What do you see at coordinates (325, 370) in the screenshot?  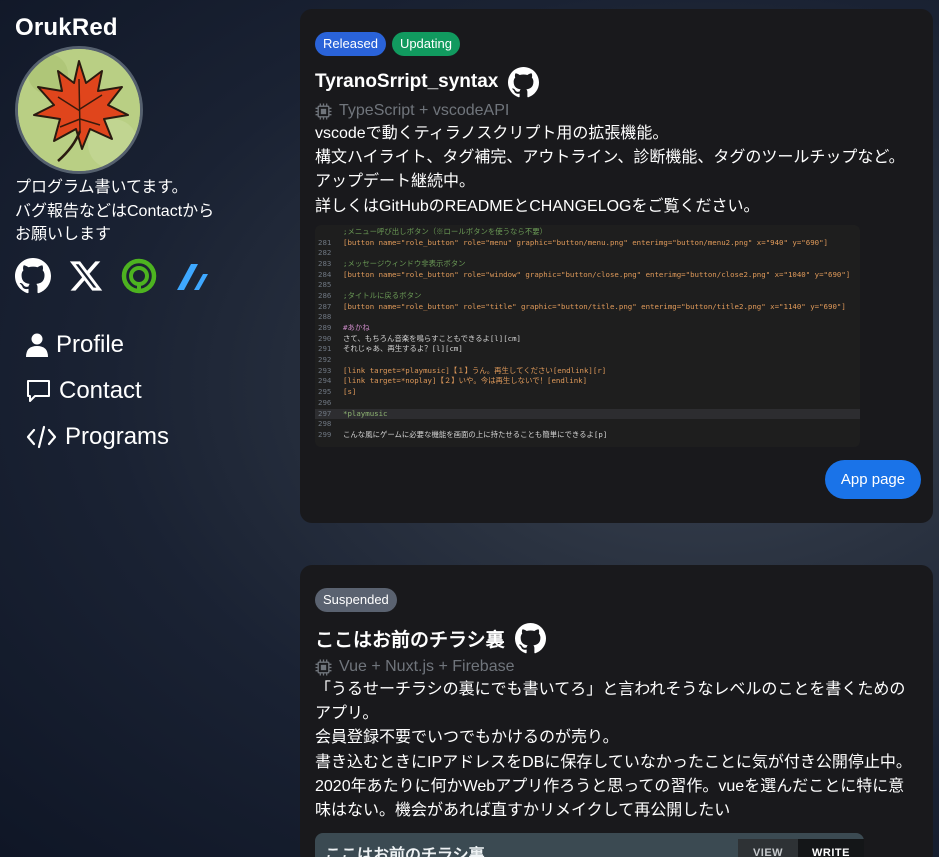 I see `line-number: 293` at bounding box center [325, 370].